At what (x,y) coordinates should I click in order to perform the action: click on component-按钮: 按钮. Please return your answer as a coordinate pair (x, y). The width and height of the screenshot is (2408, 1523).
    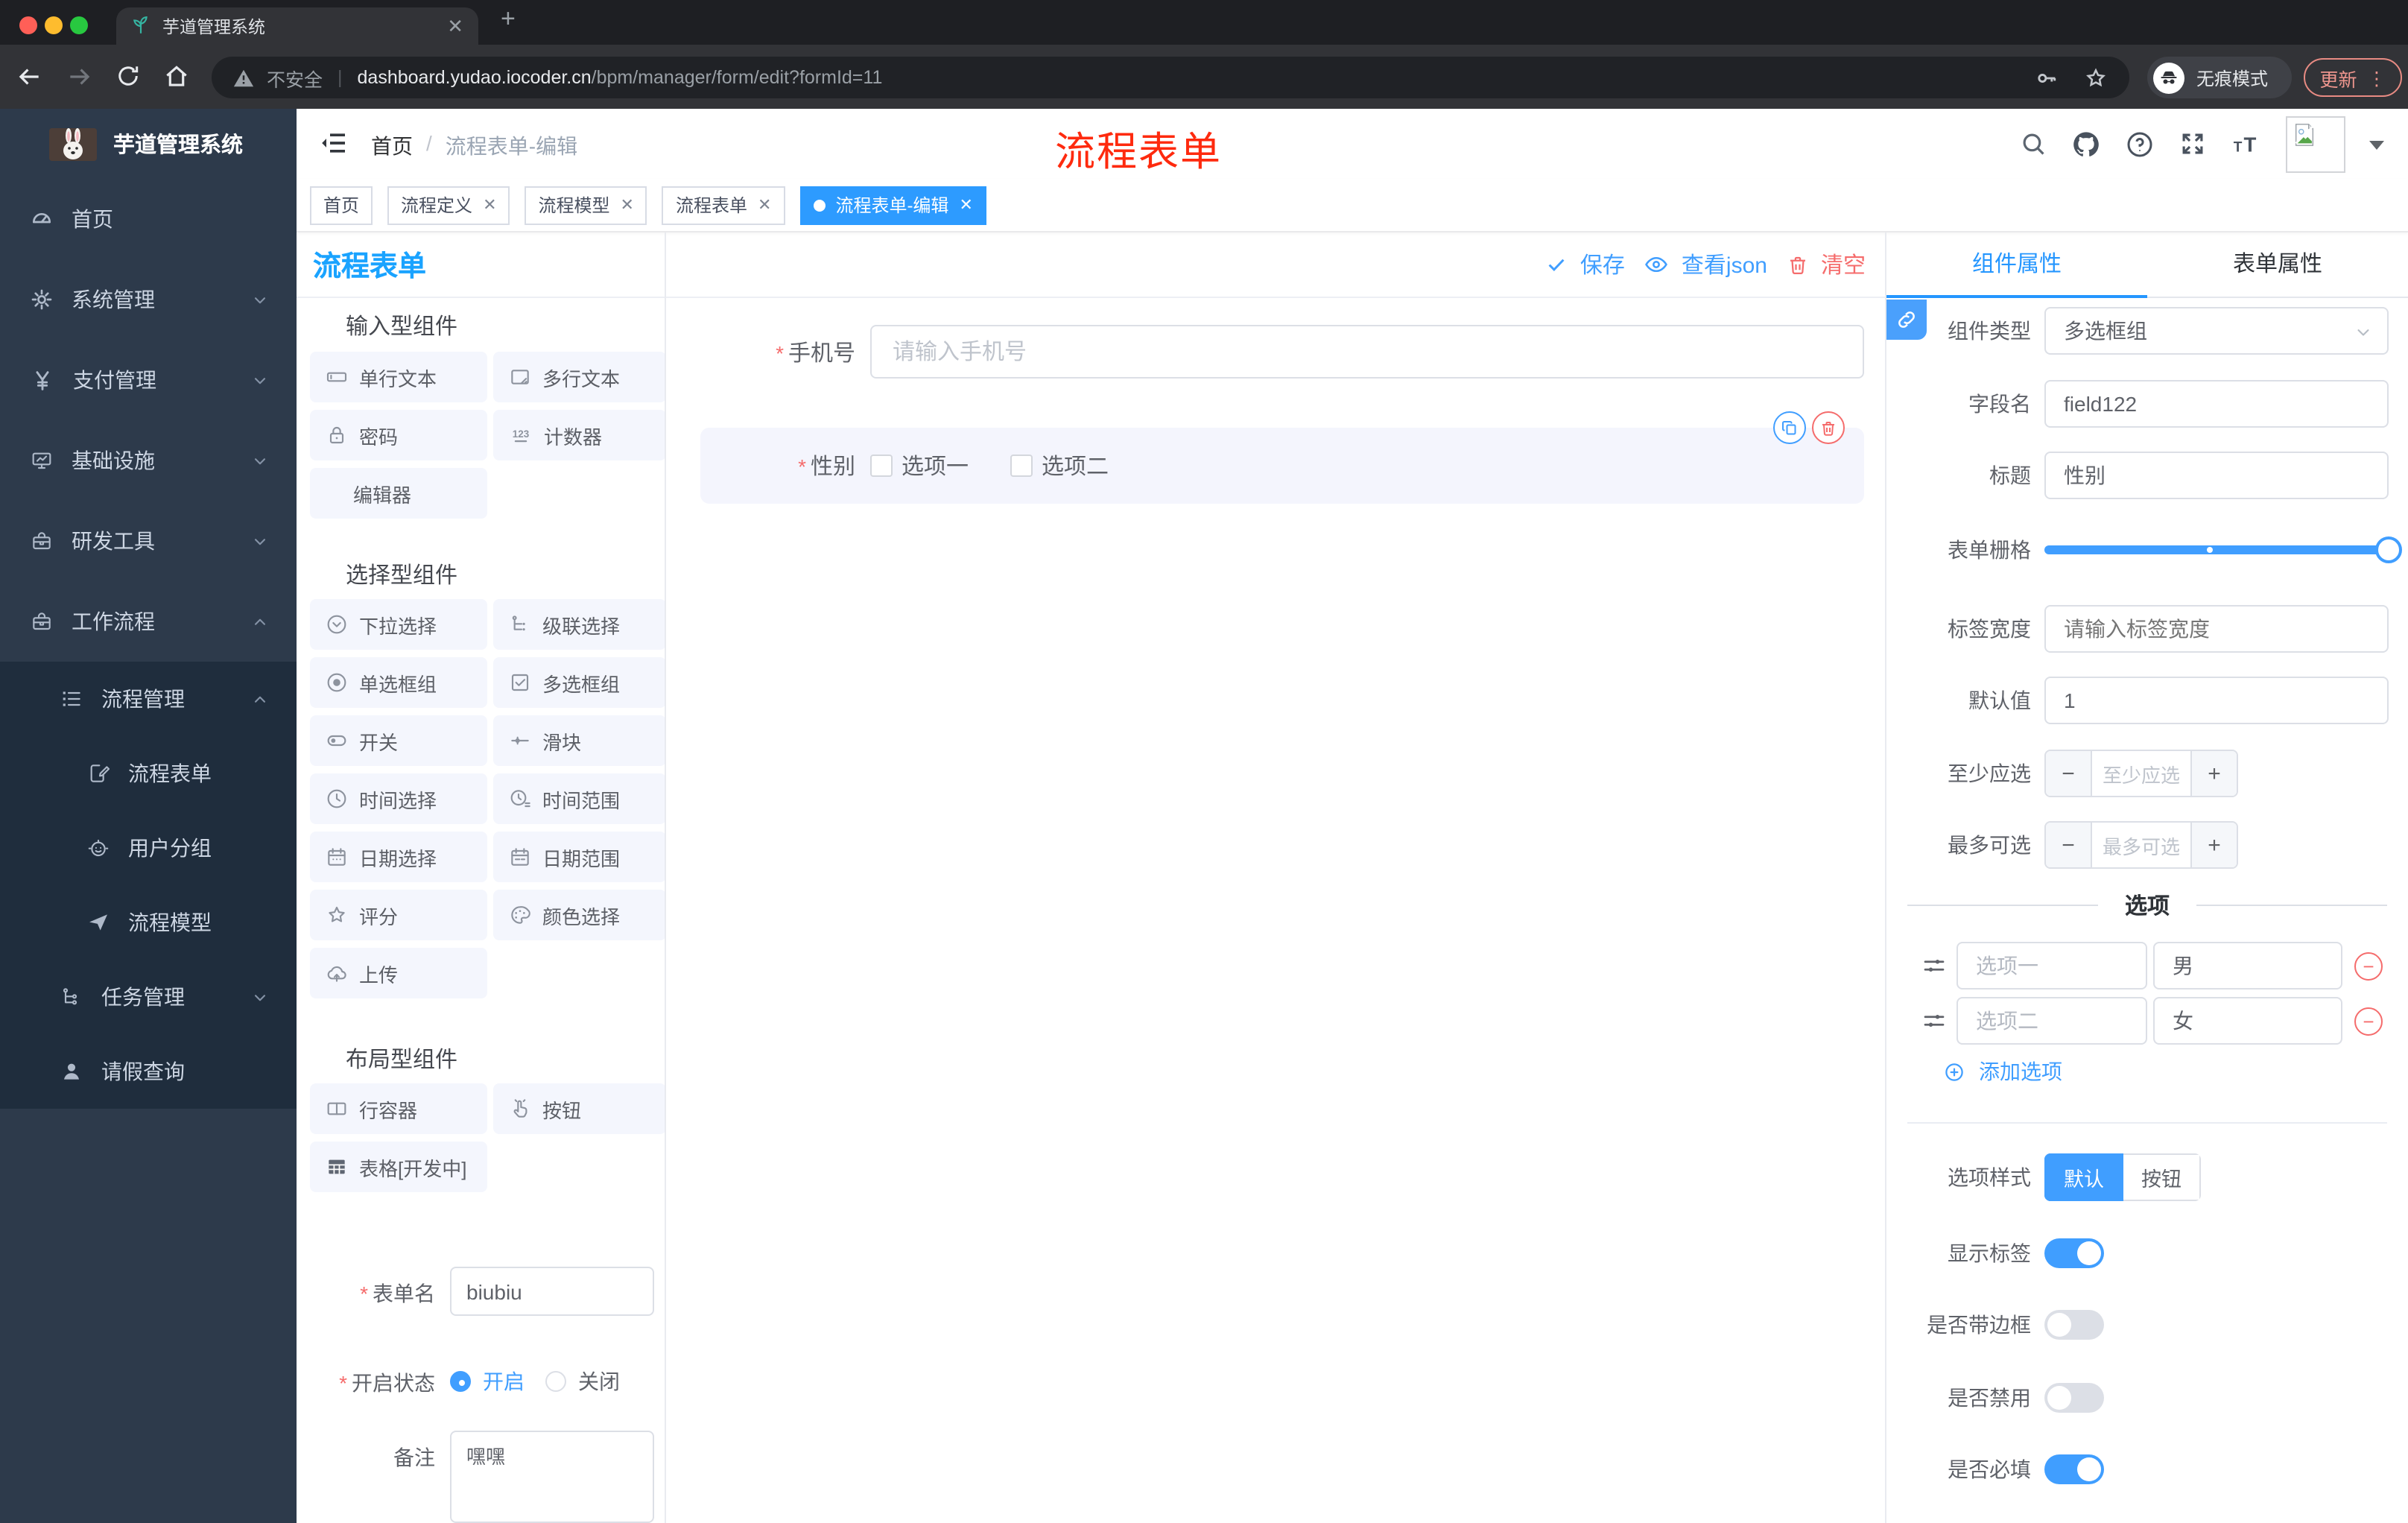
    Looking at the image, I should click on (579, 1109).